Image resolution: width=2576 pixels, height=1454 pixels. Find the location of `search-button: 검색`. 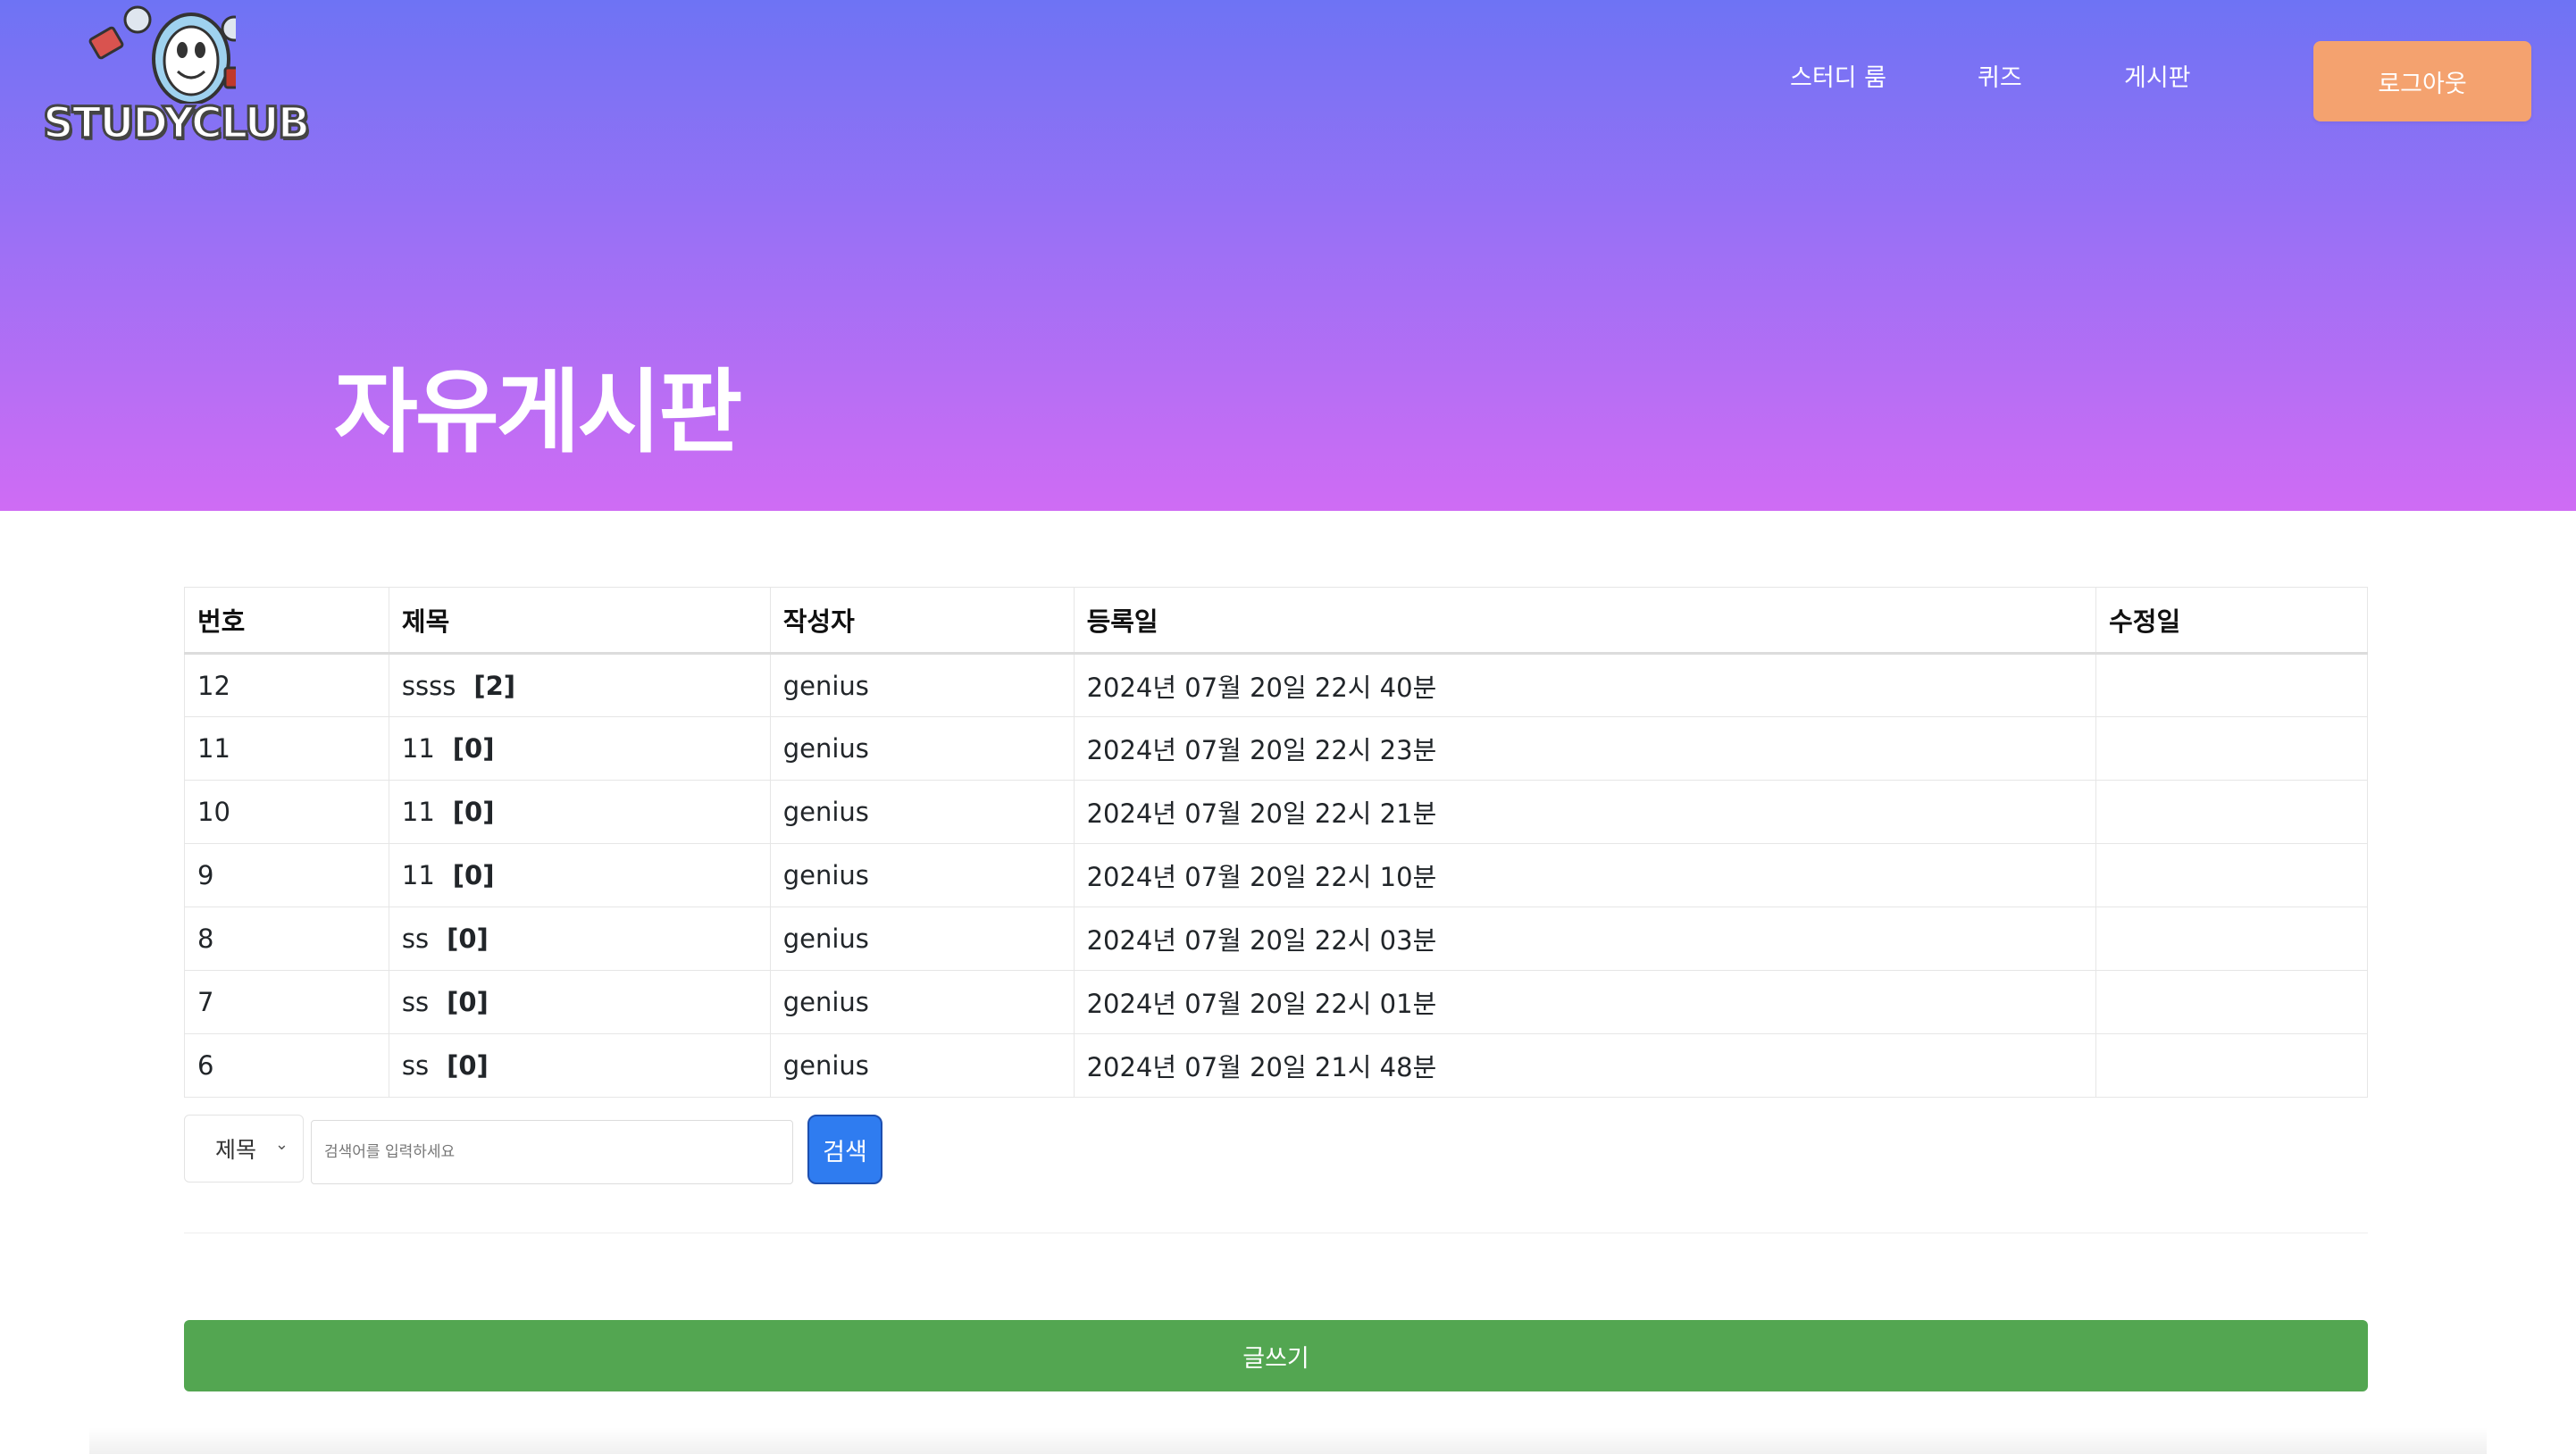

search-button: 검색 is located at coordinates (845, 1149).